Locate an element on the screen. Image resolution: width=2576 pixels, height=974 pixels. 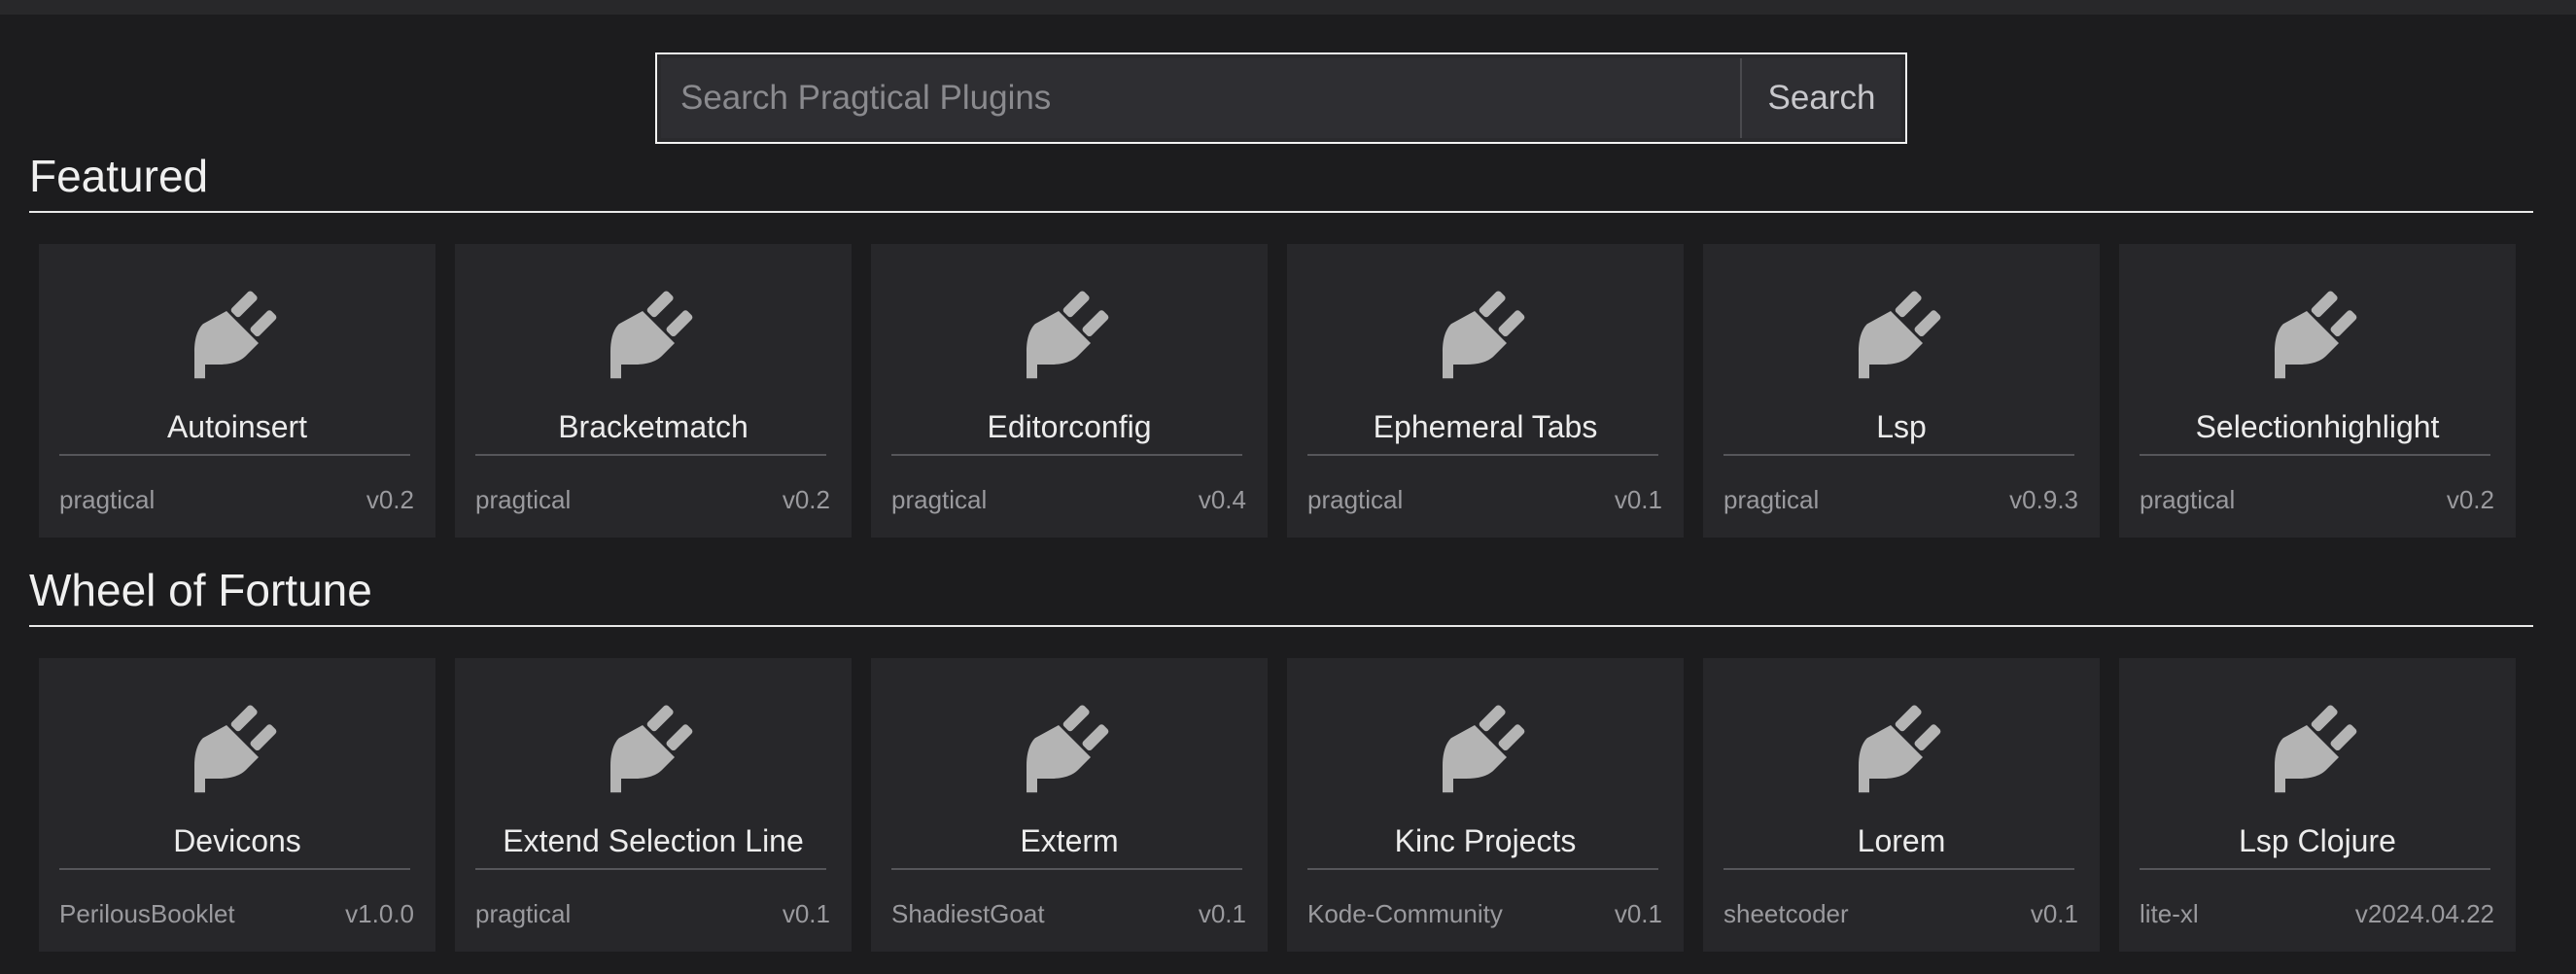
plugin-name: Lorem is located at coordinates (1901, 841).